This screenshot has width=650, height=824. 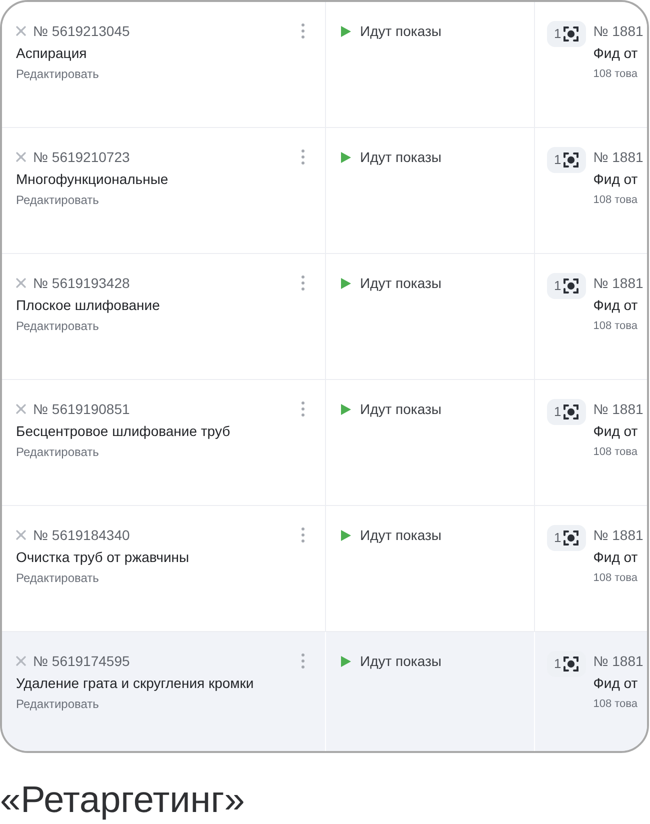 I want to click on ad-group-name: Удаление грата и скругления кромки, so click(x=135, y=683).